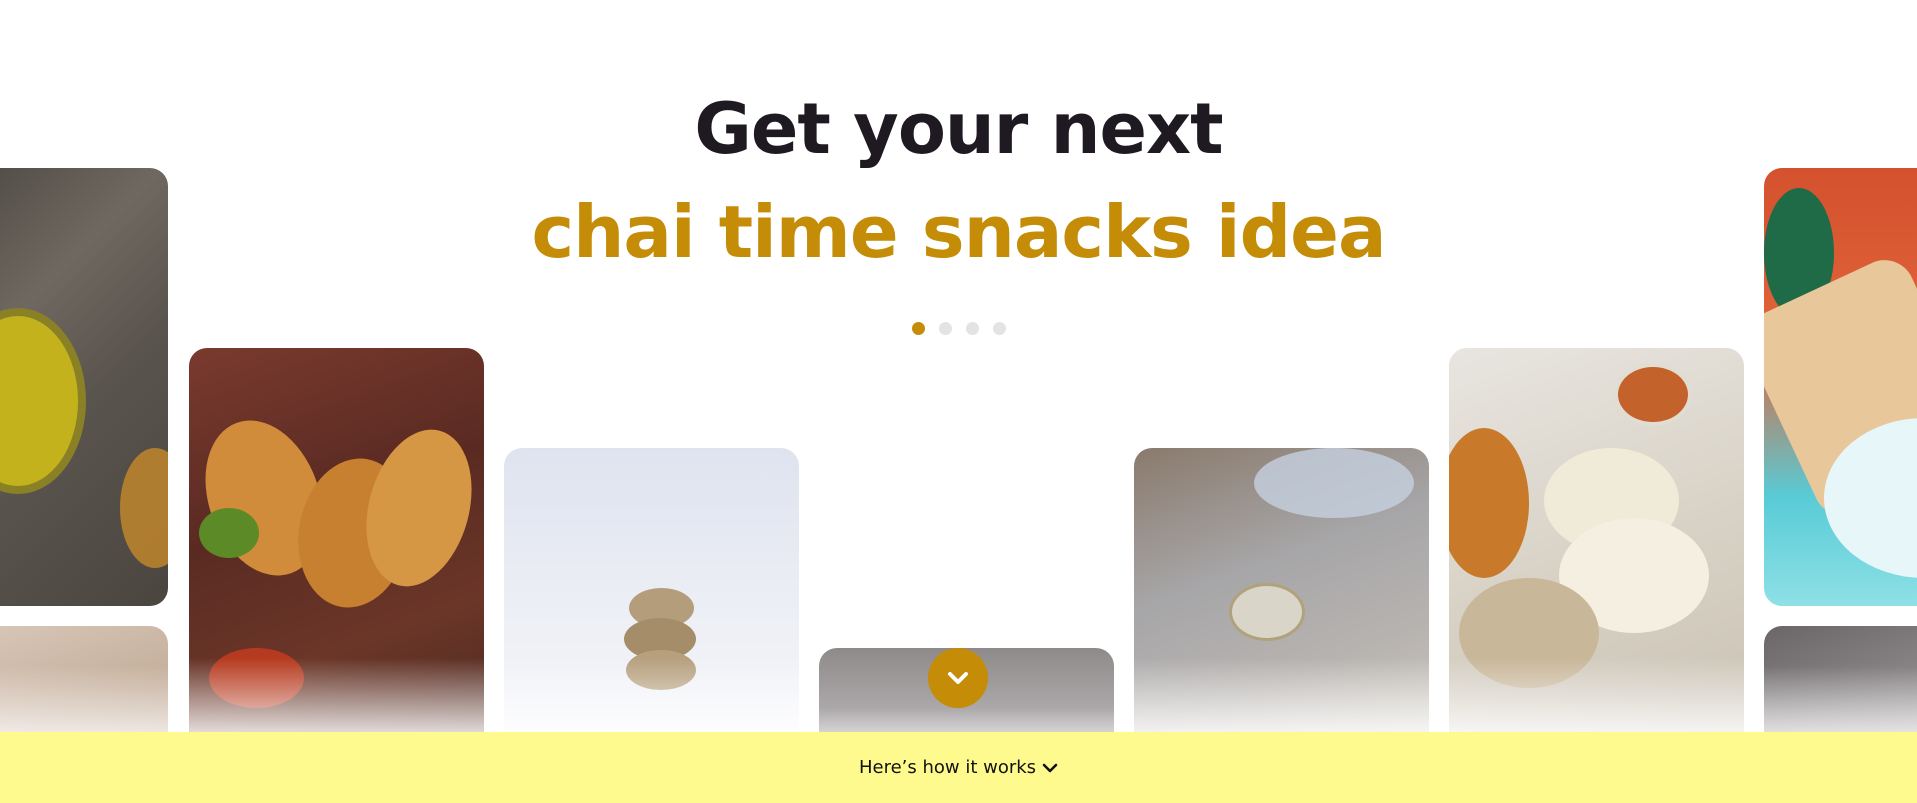 The width and height of the screenshot is (1917, 803). I want to click on food-image-idli, so click(1596, 540).